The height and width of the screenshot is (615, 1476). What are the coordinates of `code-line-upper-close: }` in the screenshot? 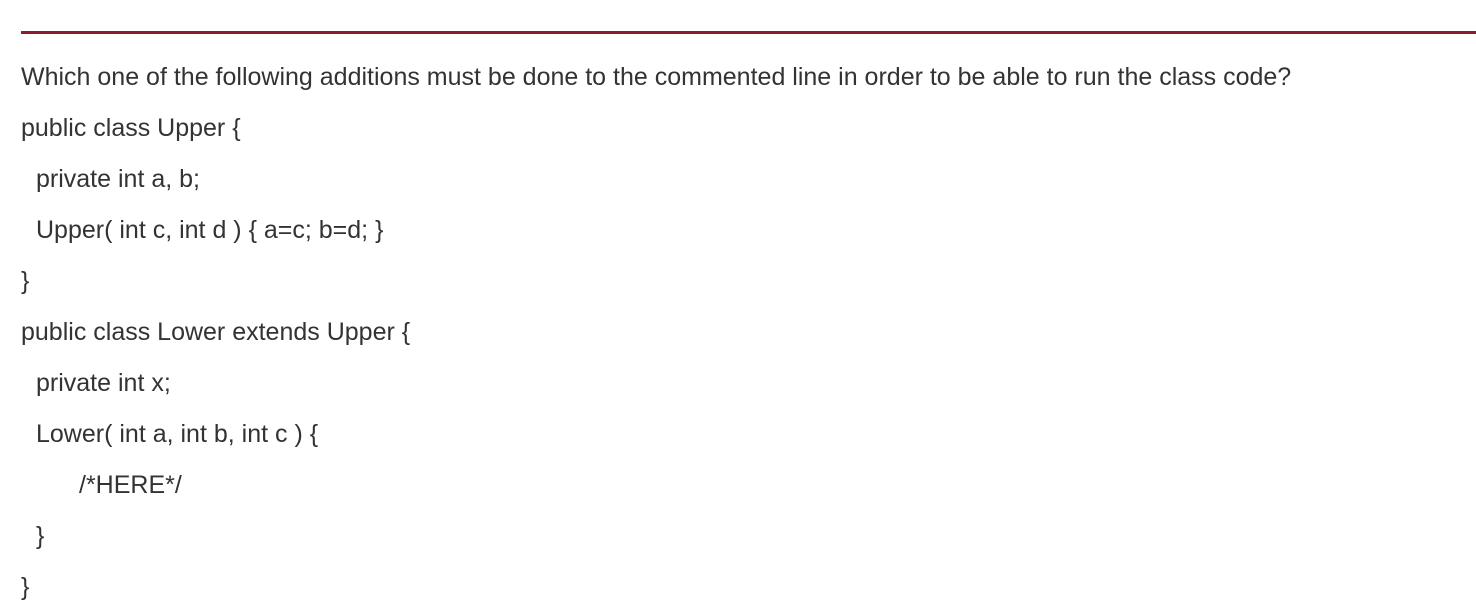 It's located at (25, 281).